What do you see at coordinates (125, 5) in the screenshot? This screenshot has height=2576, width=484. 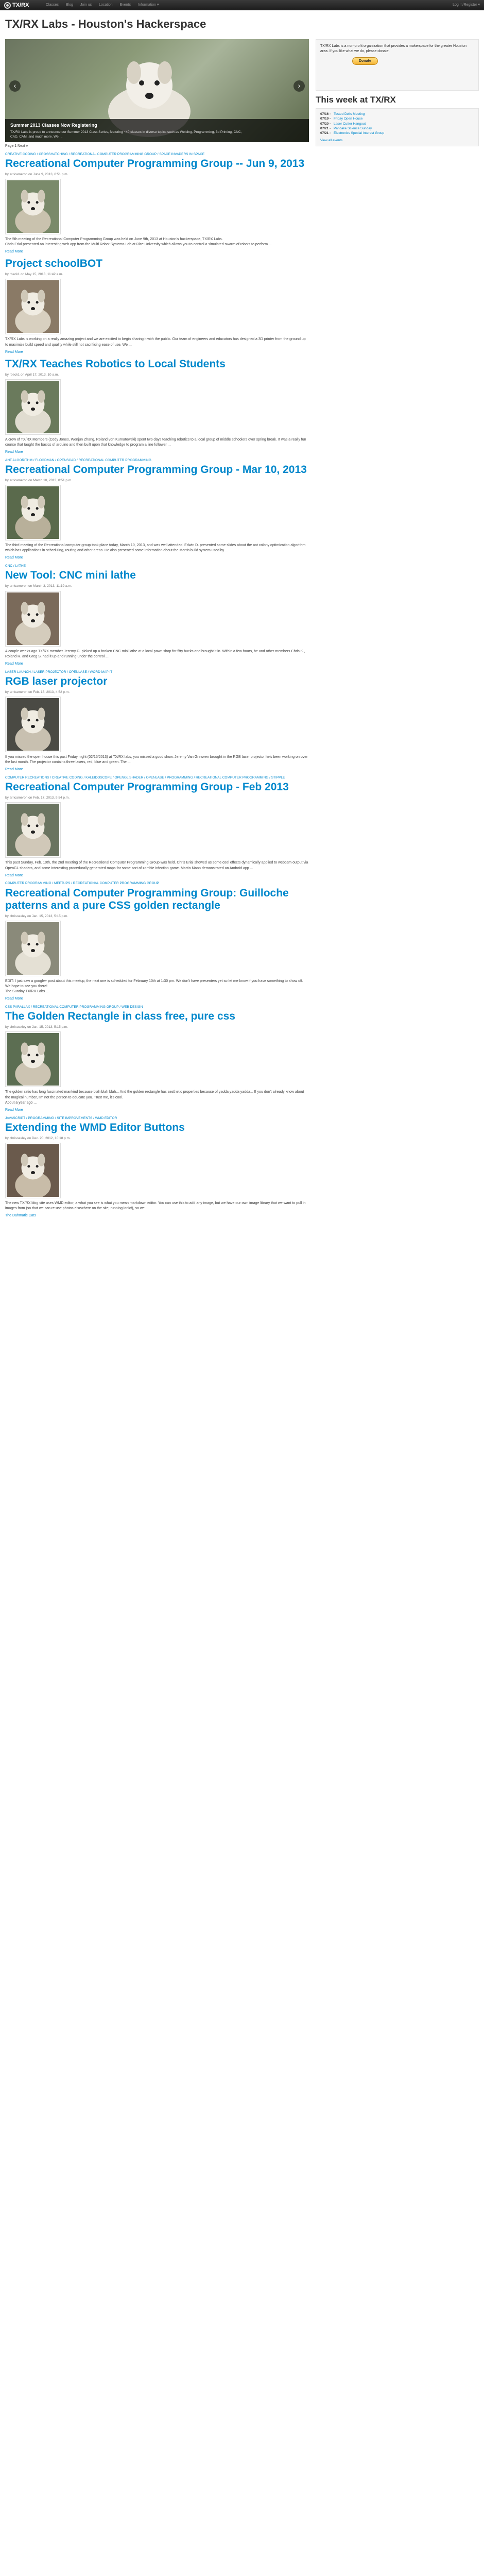 I see `nav-item-events: Events` at bounding box center [125, 5].